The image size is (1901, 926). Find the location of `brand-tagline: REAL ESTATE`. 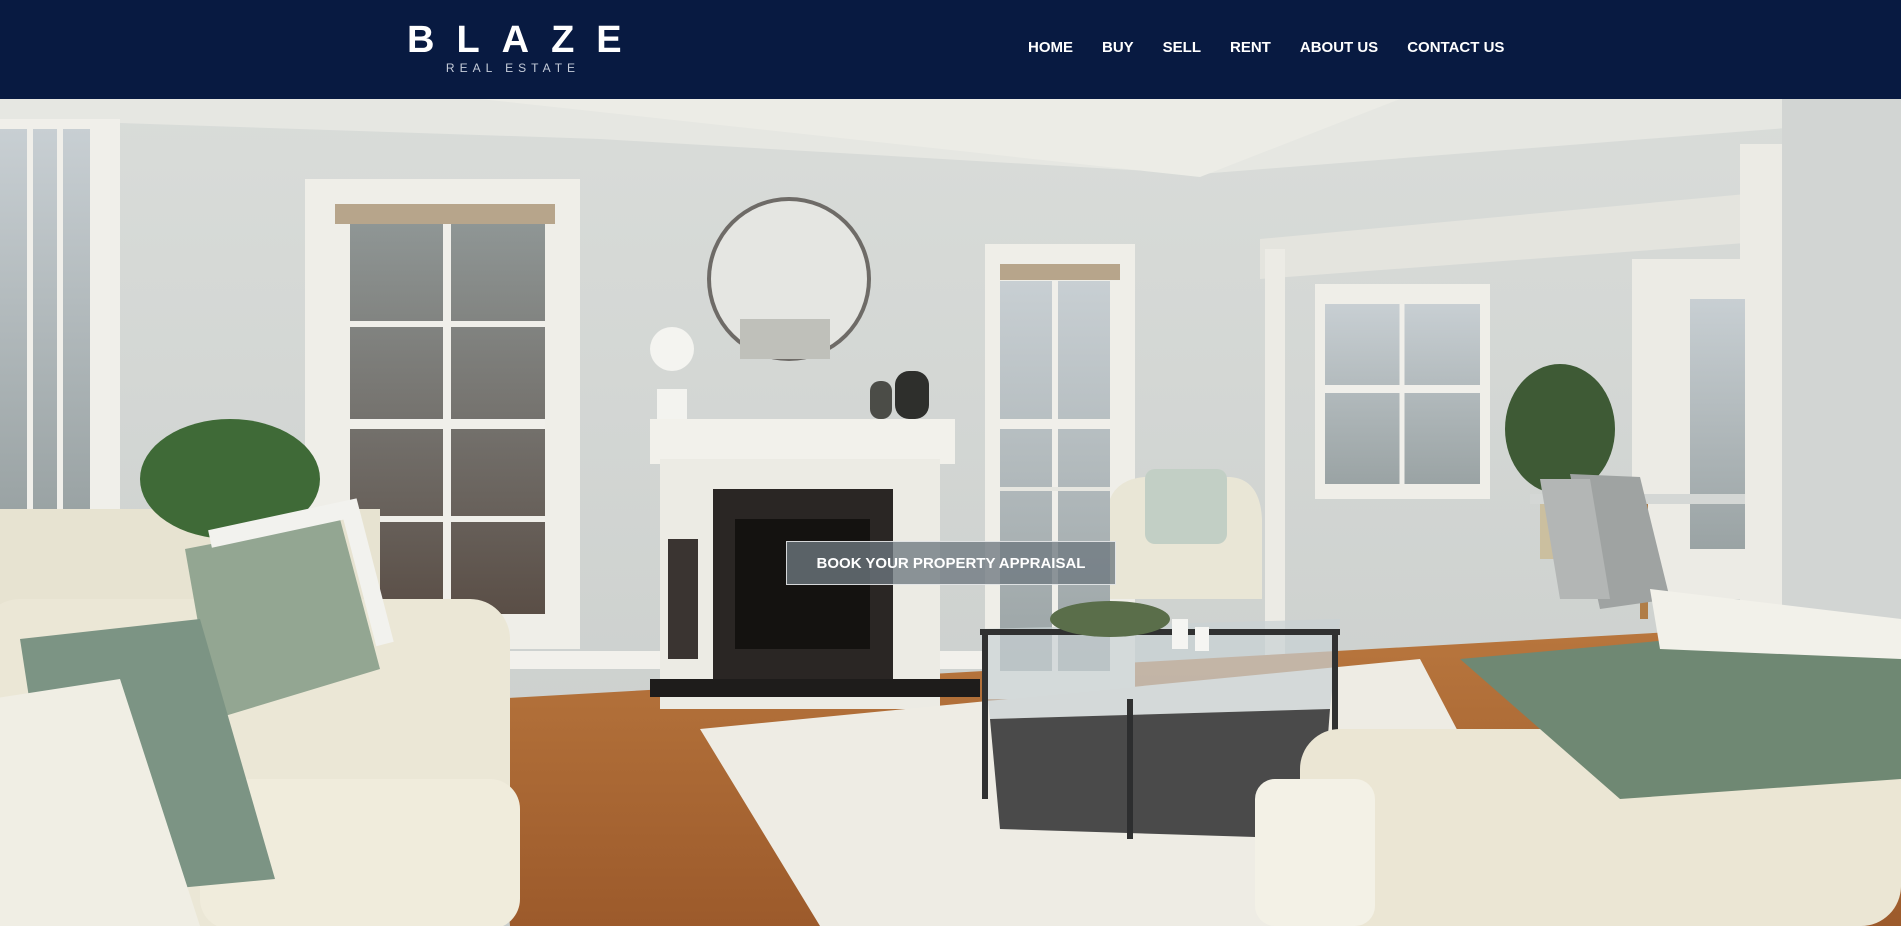

brand-tagline: REAL ESTATE is located at coordinates (513, 68).